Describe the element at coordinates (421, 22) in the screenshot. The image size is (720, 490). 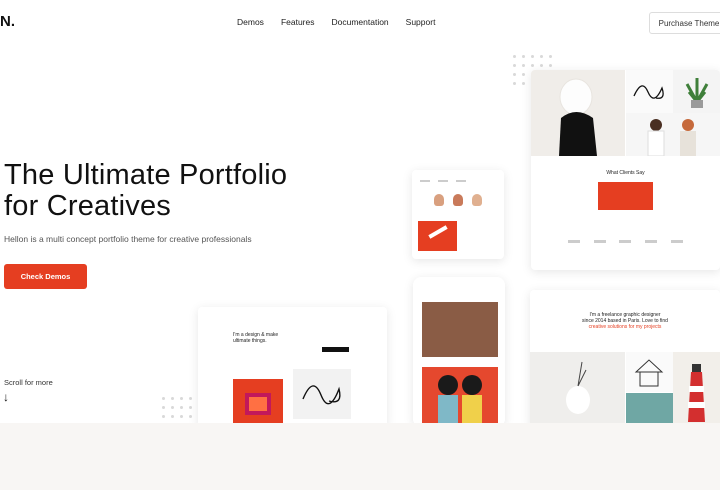
I see `nav-link-support: Support` at that location.